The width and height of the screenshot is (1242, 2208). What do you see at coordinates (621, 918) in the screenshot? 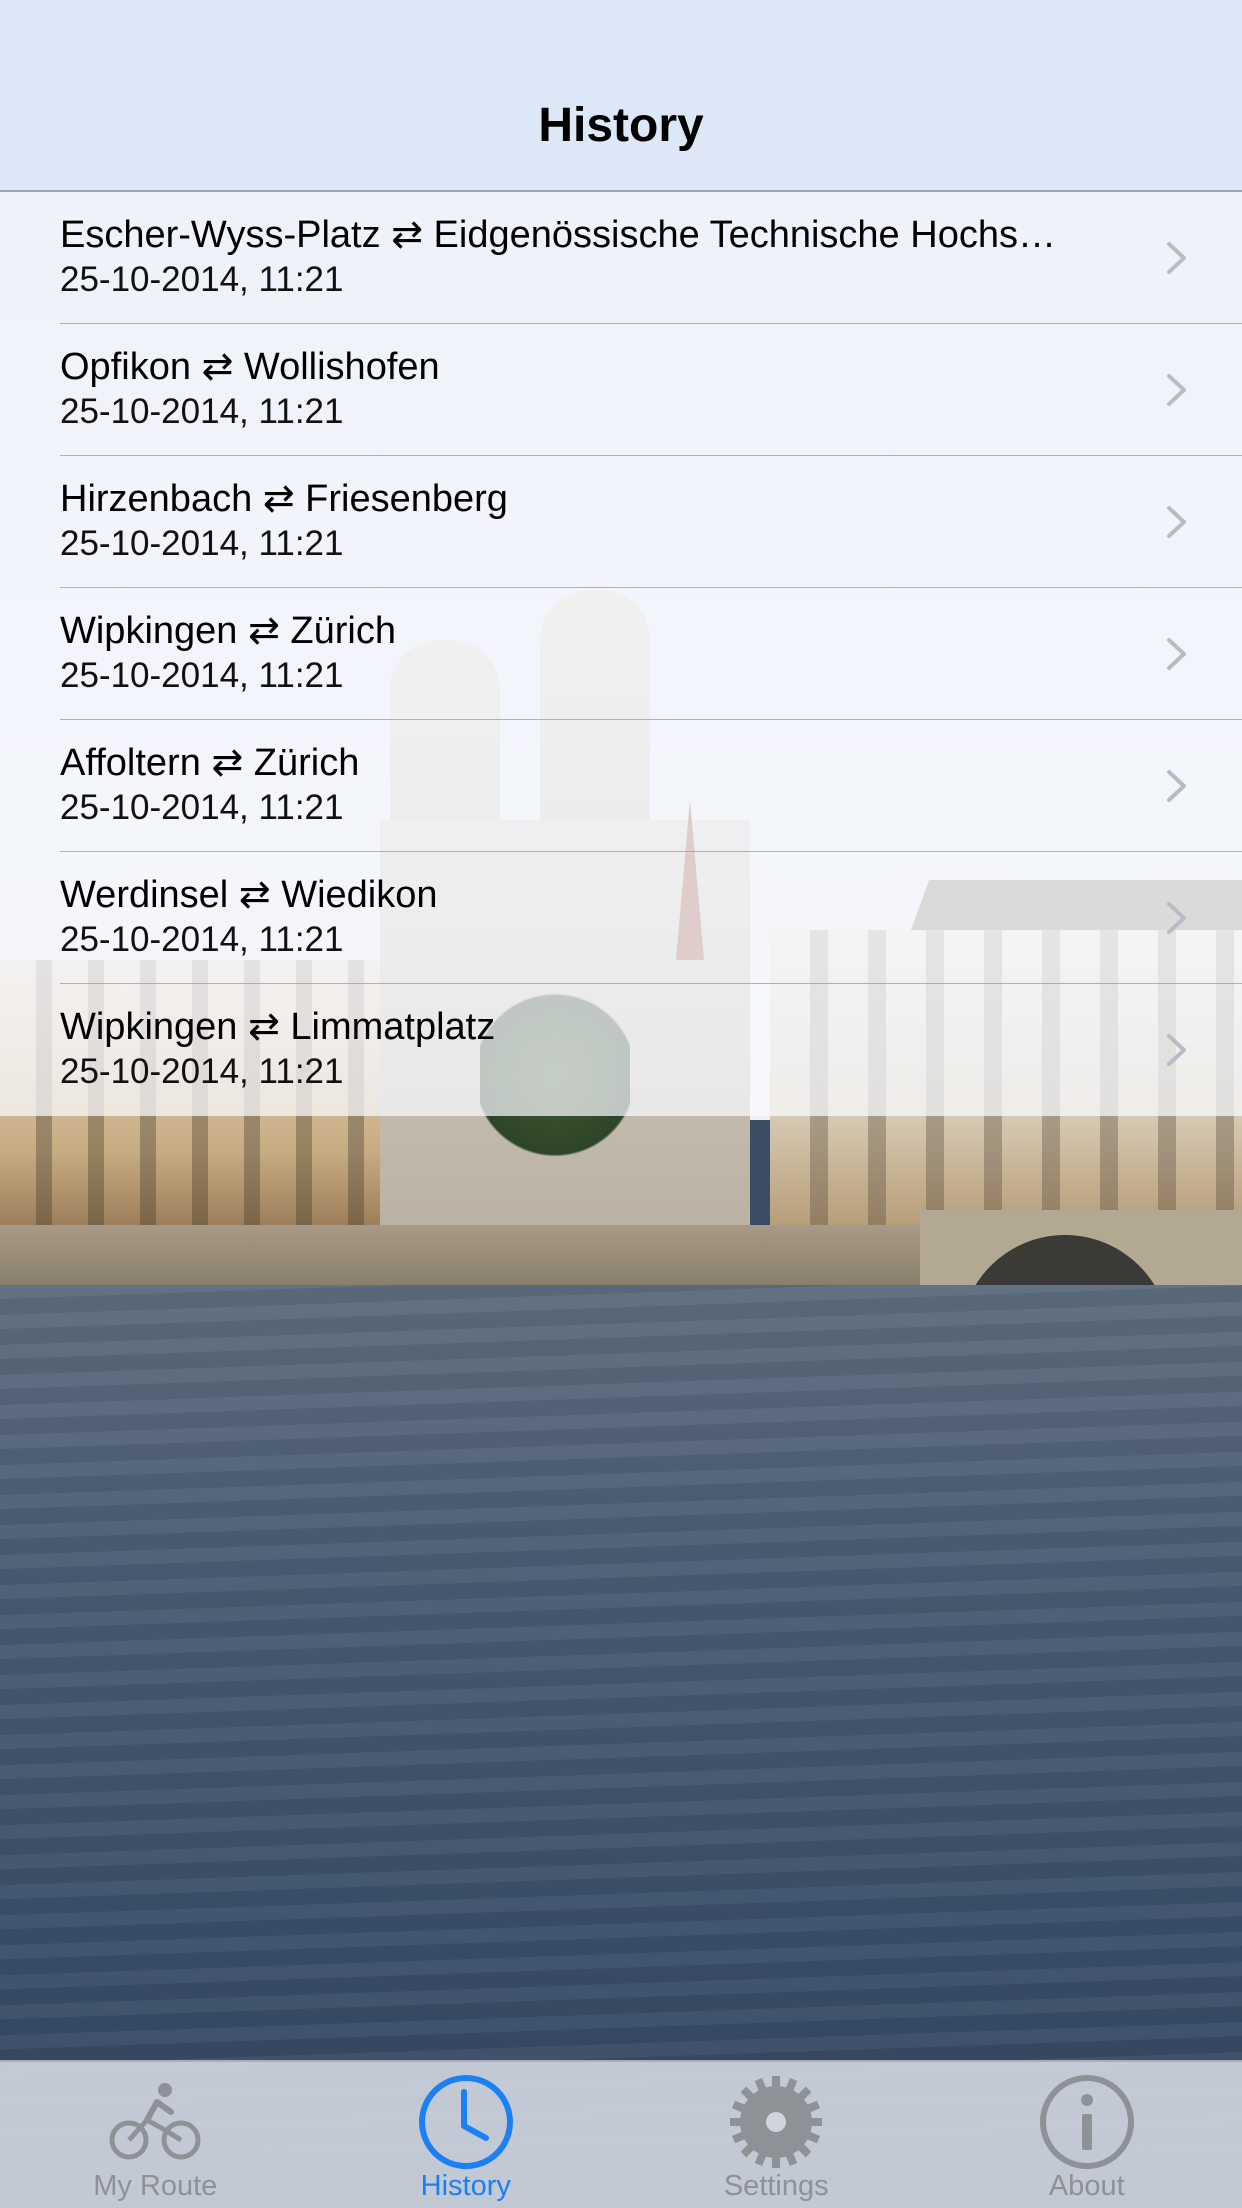
I see `history-row: Werdinsel ⇄ Wiedikon 25-10-2014, 11:21` at bounding box center [621, 918].